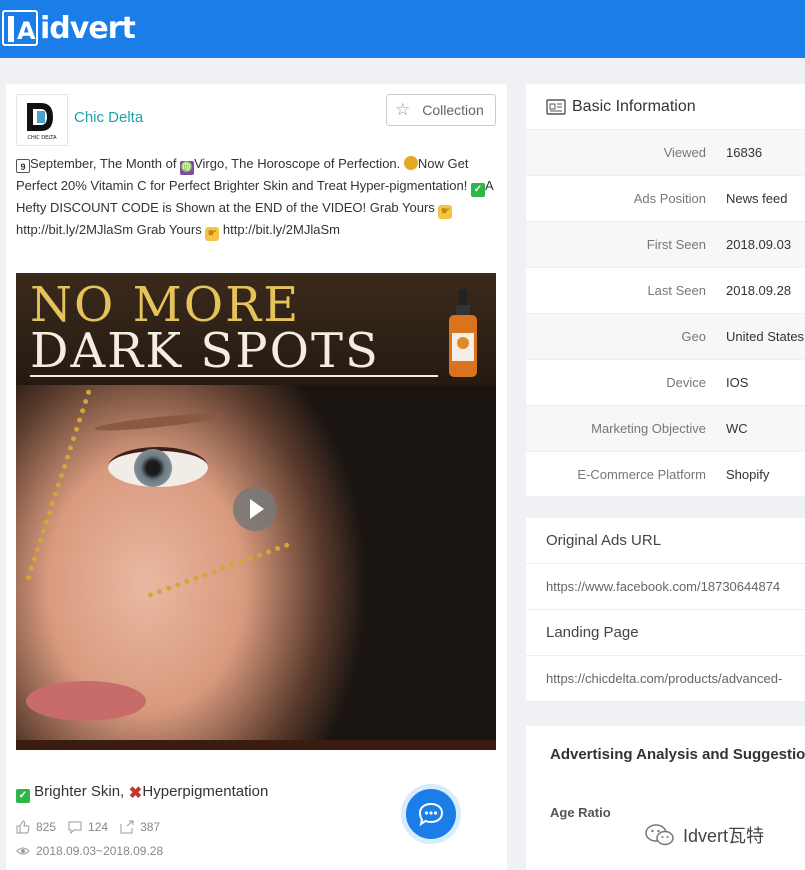 This screenshot has width=805, height=870. What do you see at coordinates (127, 827) in the screenshot?
I see `share-icon` at bounding box center [127, 827].